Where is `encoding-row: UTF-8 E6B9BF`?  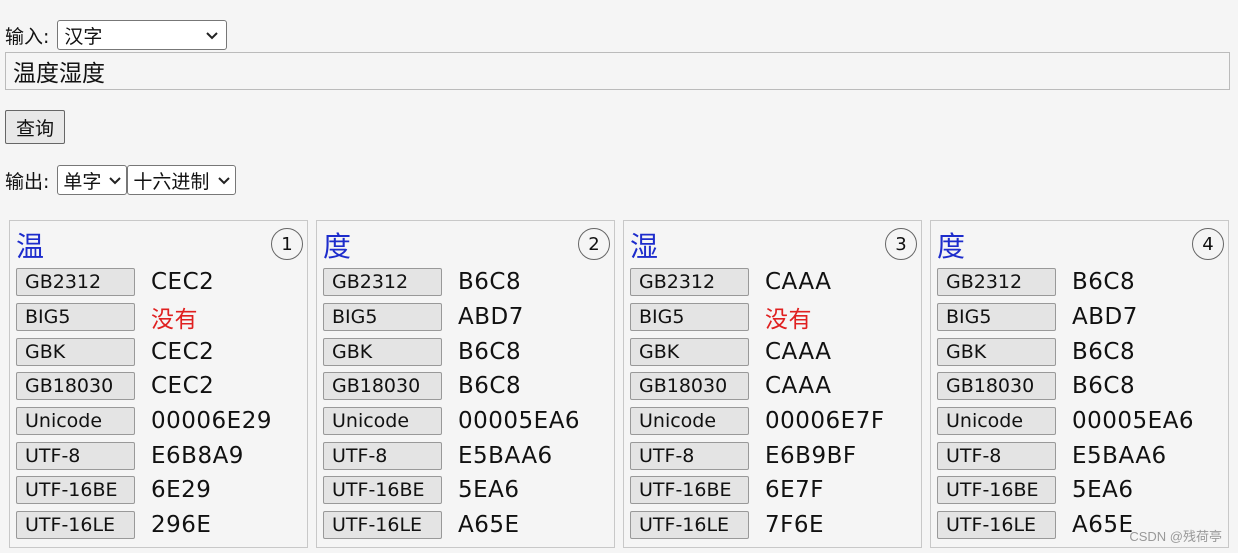 encoding-row: UTF-8 E6B9BF is located at coordinates (772, 455).